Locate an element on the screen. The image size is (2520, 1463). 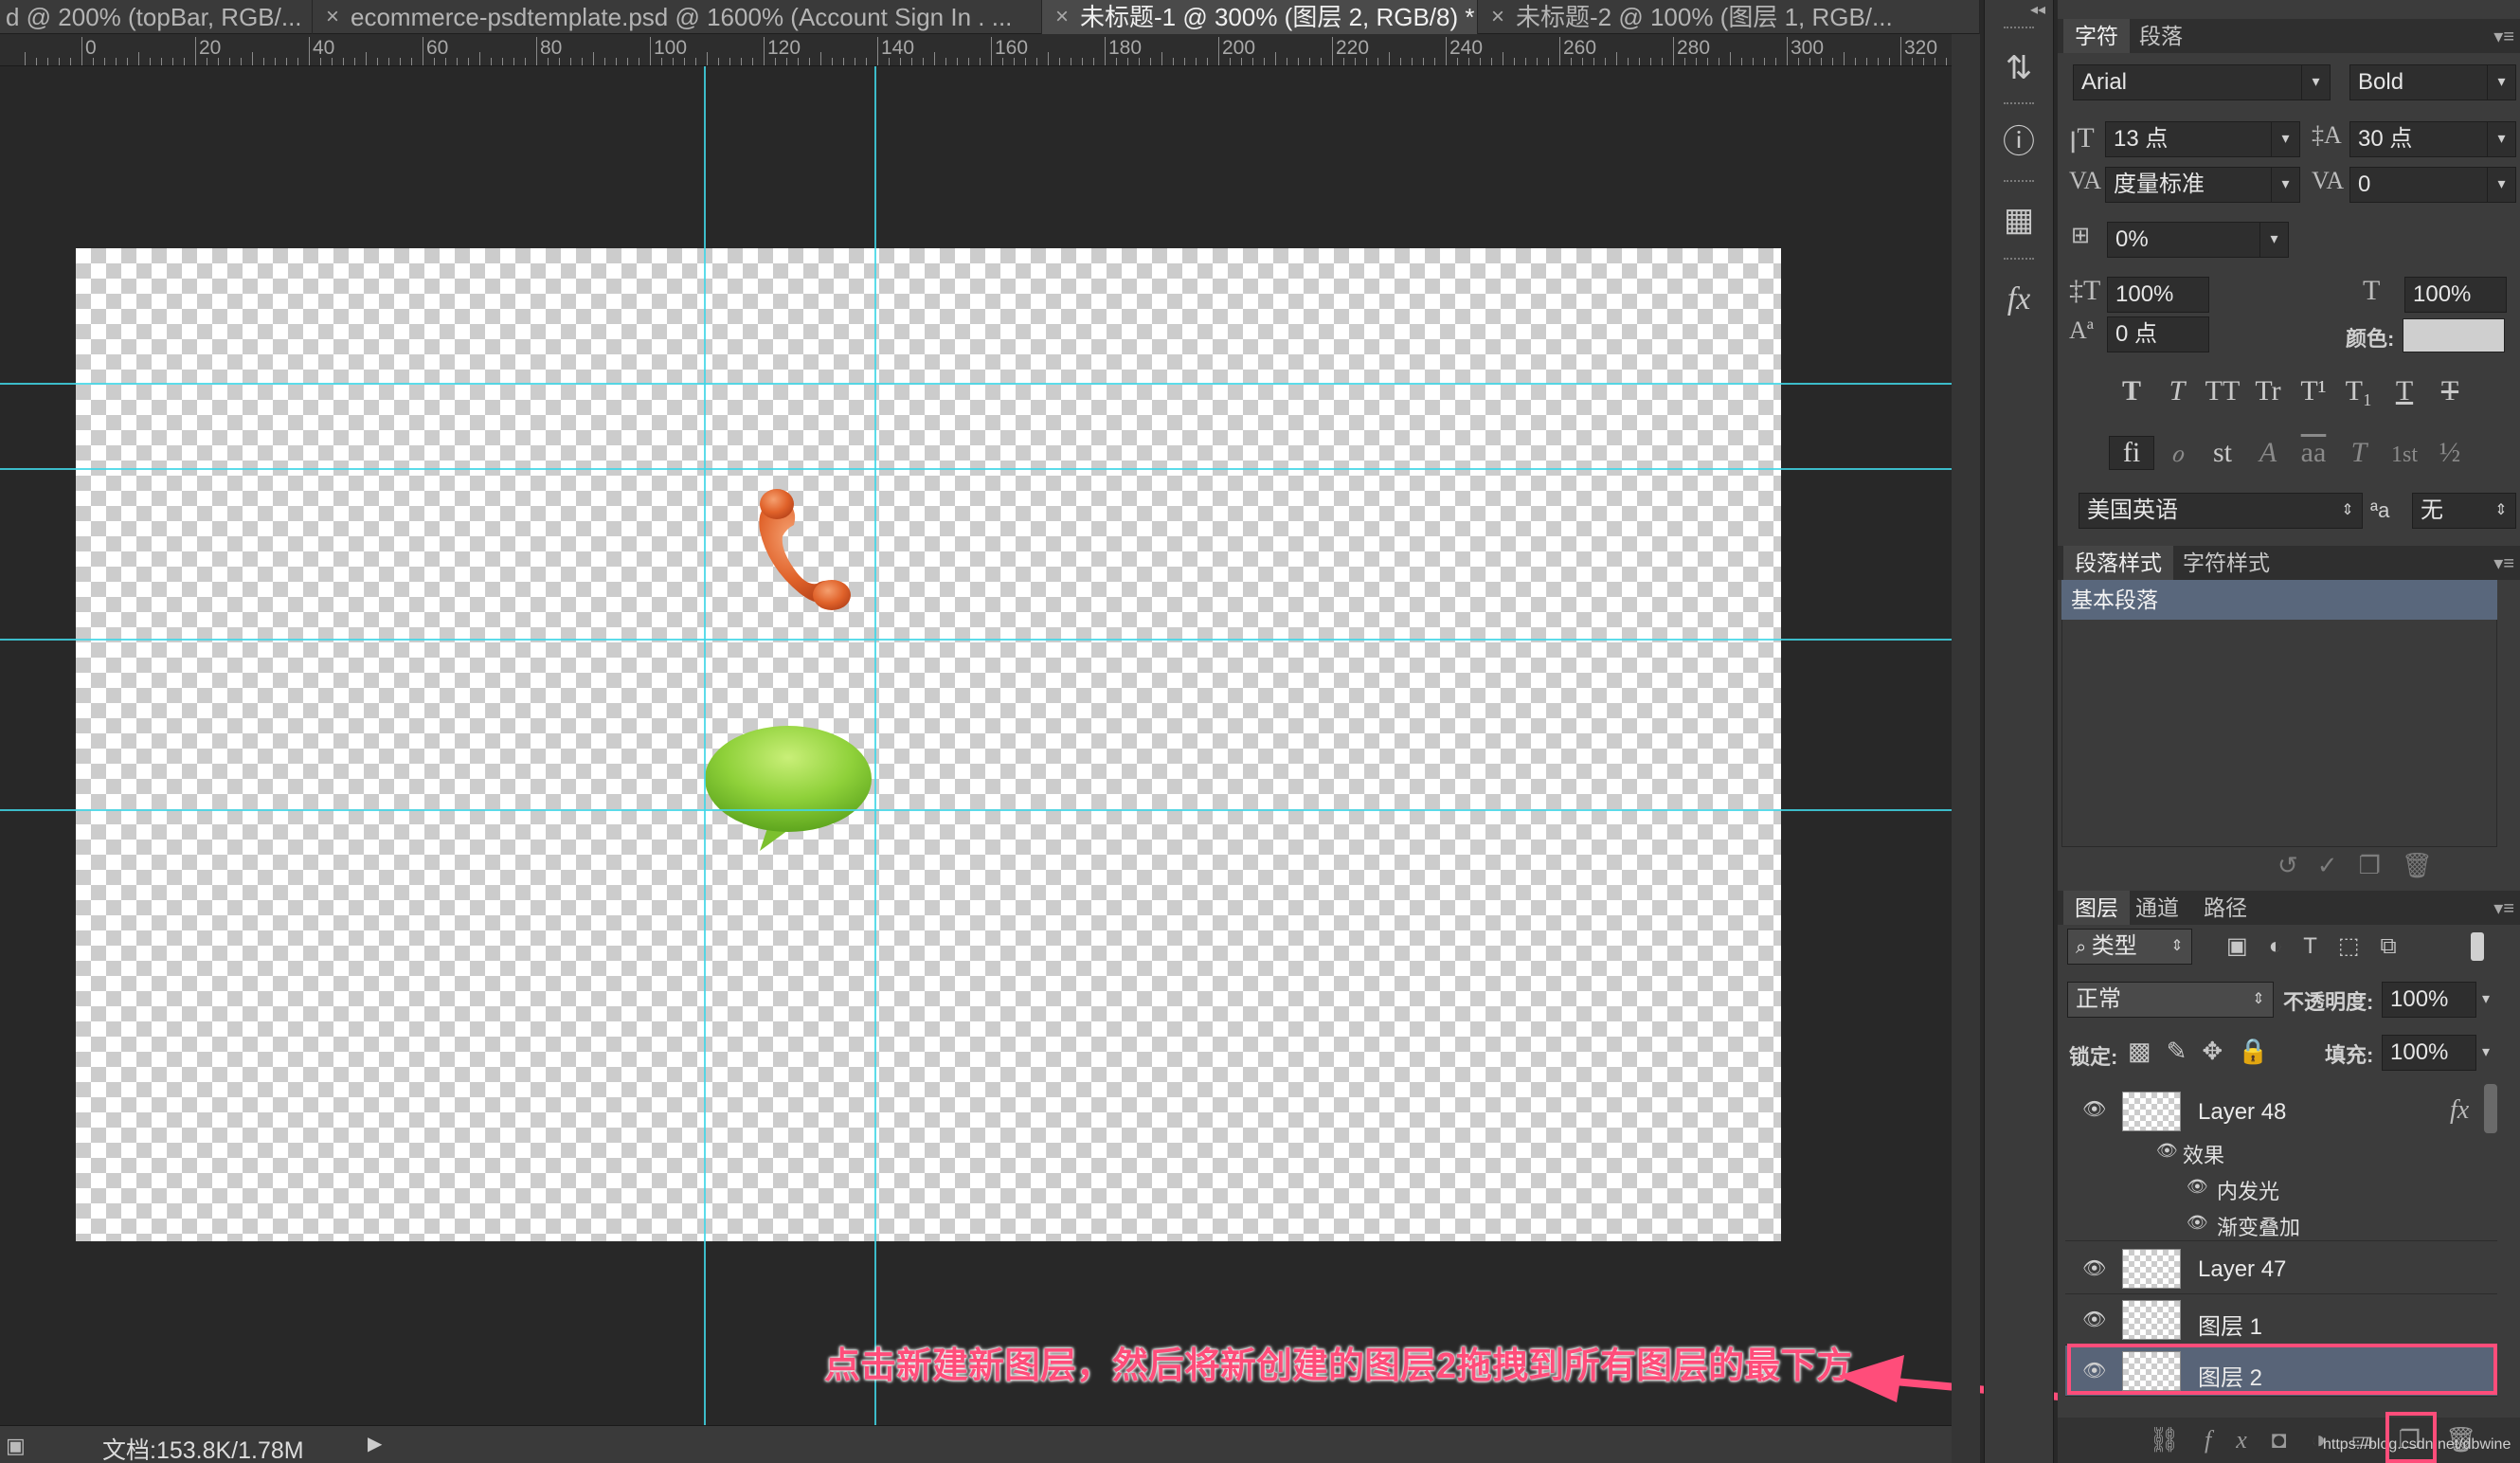
adjustment-filter-icon: ◐ is located at coordinates (2286, 946).